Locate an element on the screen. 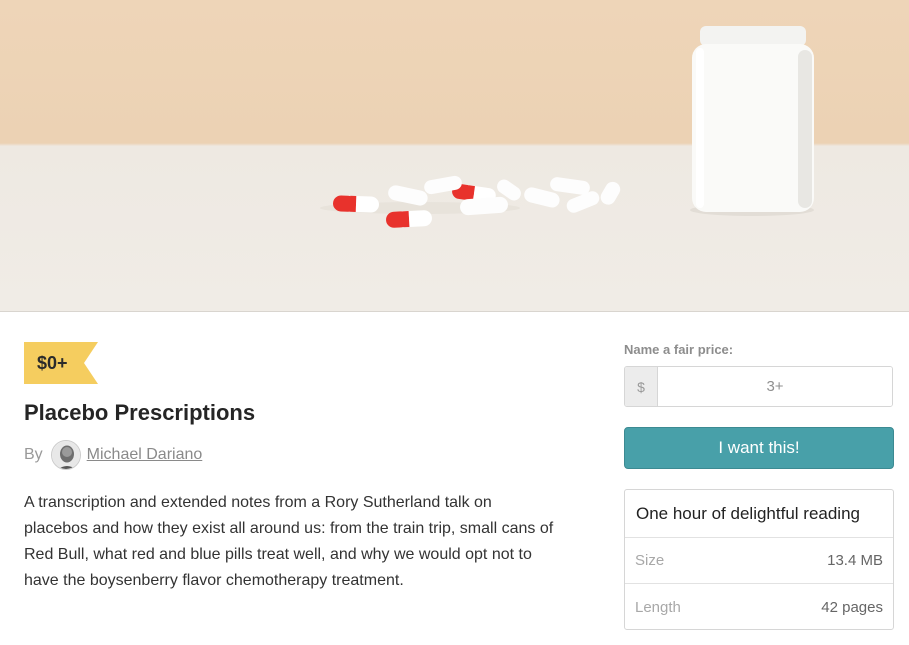 This screenshot has height=645, width=909. info-summary: One hour of delightful reading is located at coordinates (759, 514).